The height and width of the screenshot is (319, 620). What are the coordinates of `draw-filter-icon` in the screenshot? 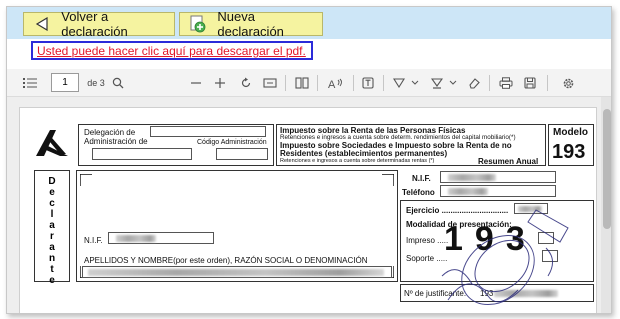 It's located at (399, 83).